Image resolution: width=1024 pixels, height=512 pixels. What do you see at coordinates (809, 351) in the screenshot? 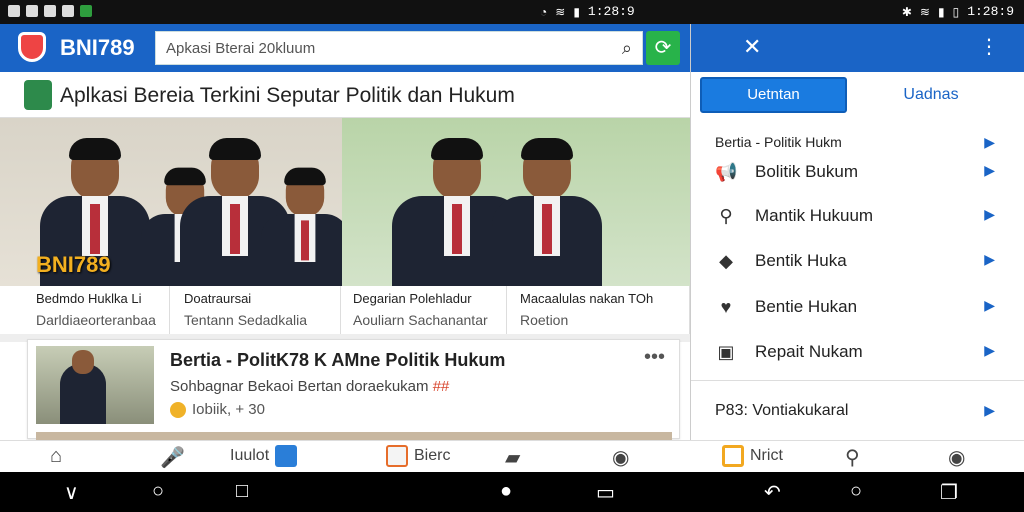
I see `drawer-item-label: Repait Nukam` at bounding box center [809, 351].